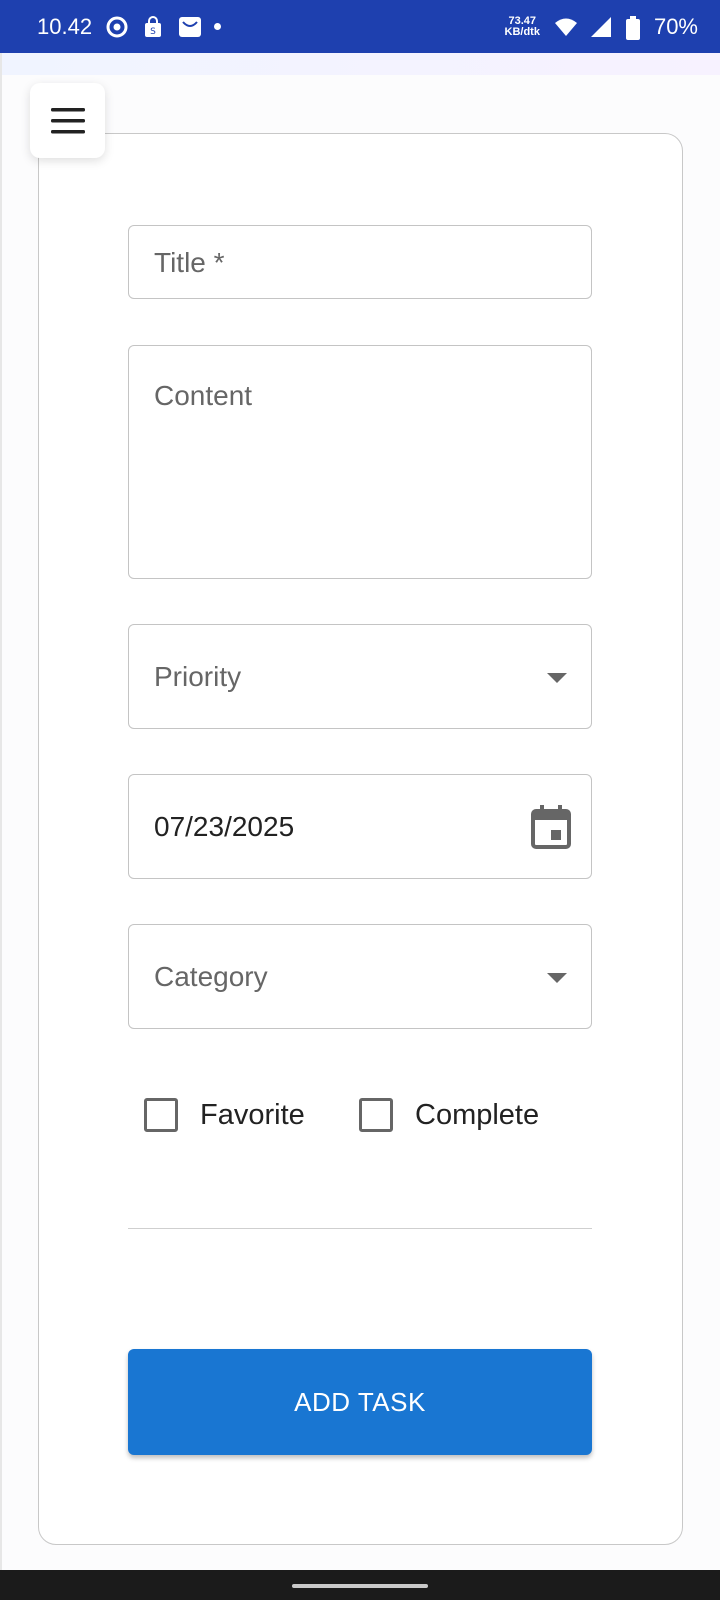  Describe the element at coordinates (360, 676) in the screenshot. I see `priority-select: Priority` at that location.